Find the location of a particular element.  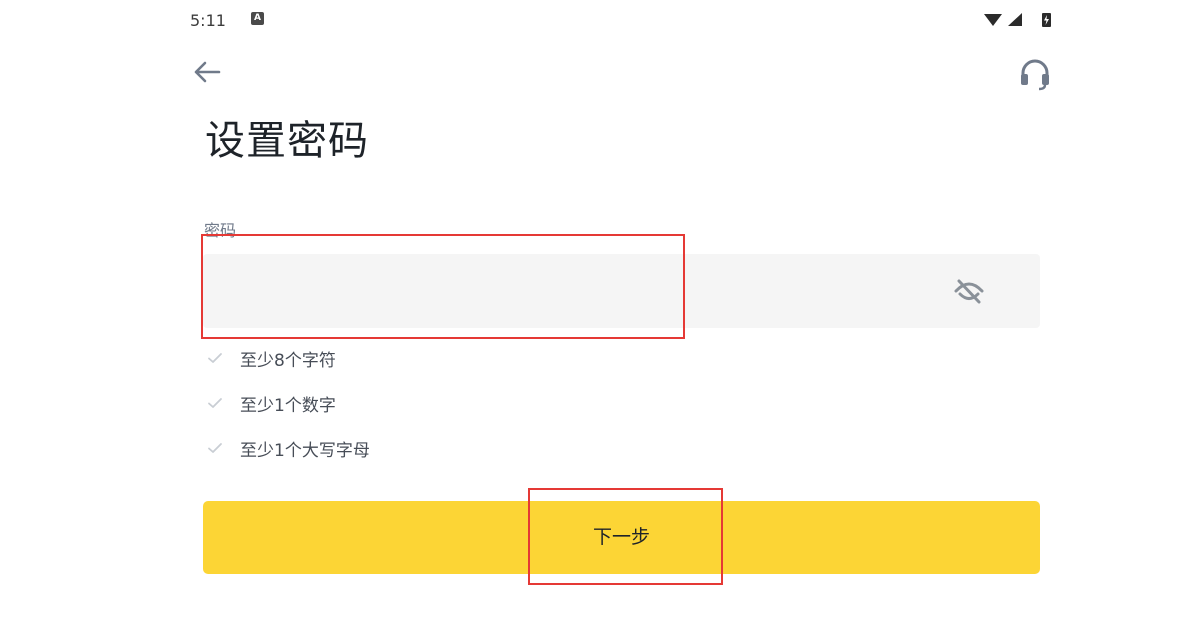

next-button-label: 下一步 is located at coordinates (621, 537).